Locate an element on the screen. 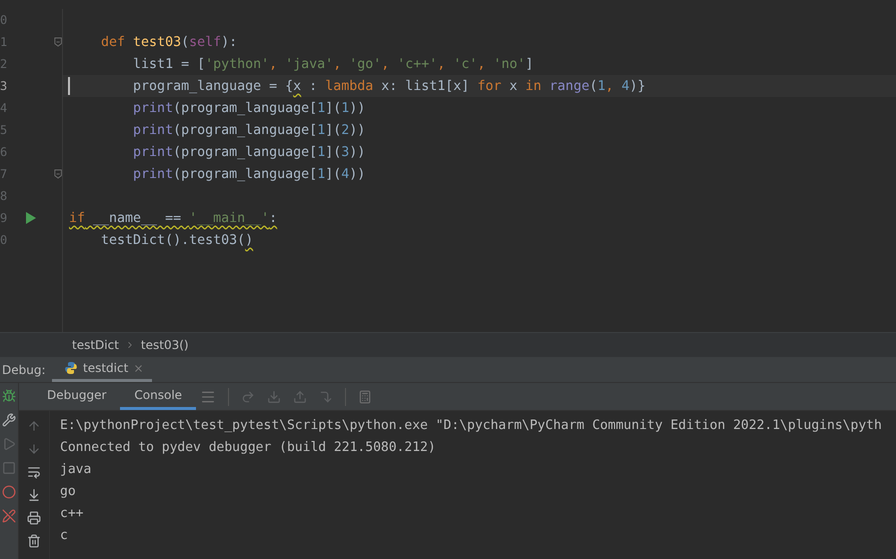 The width and height of the screenshot is (896, 559). console-line: java is located at coordinates (76, 470).